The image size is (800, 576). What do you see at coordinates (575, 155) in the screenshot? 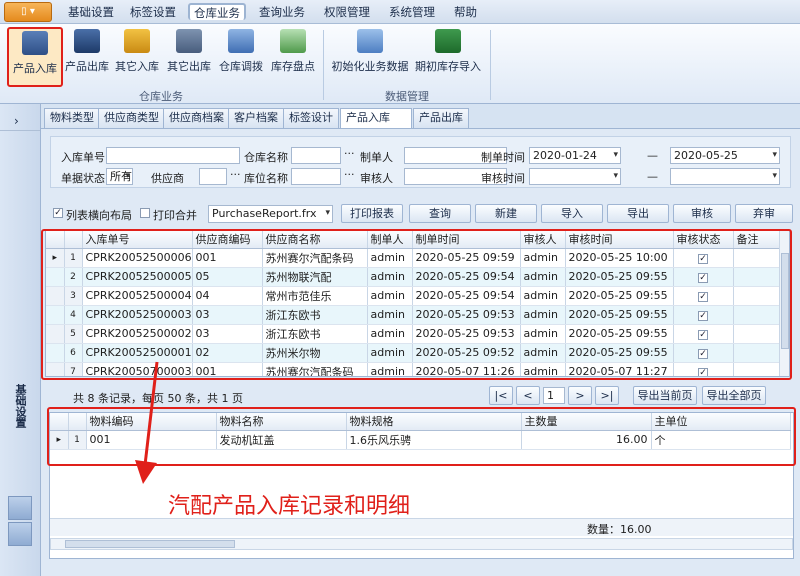
I see `make-time-from-picker: 2020-01-24` at bounding box center [575, 155].